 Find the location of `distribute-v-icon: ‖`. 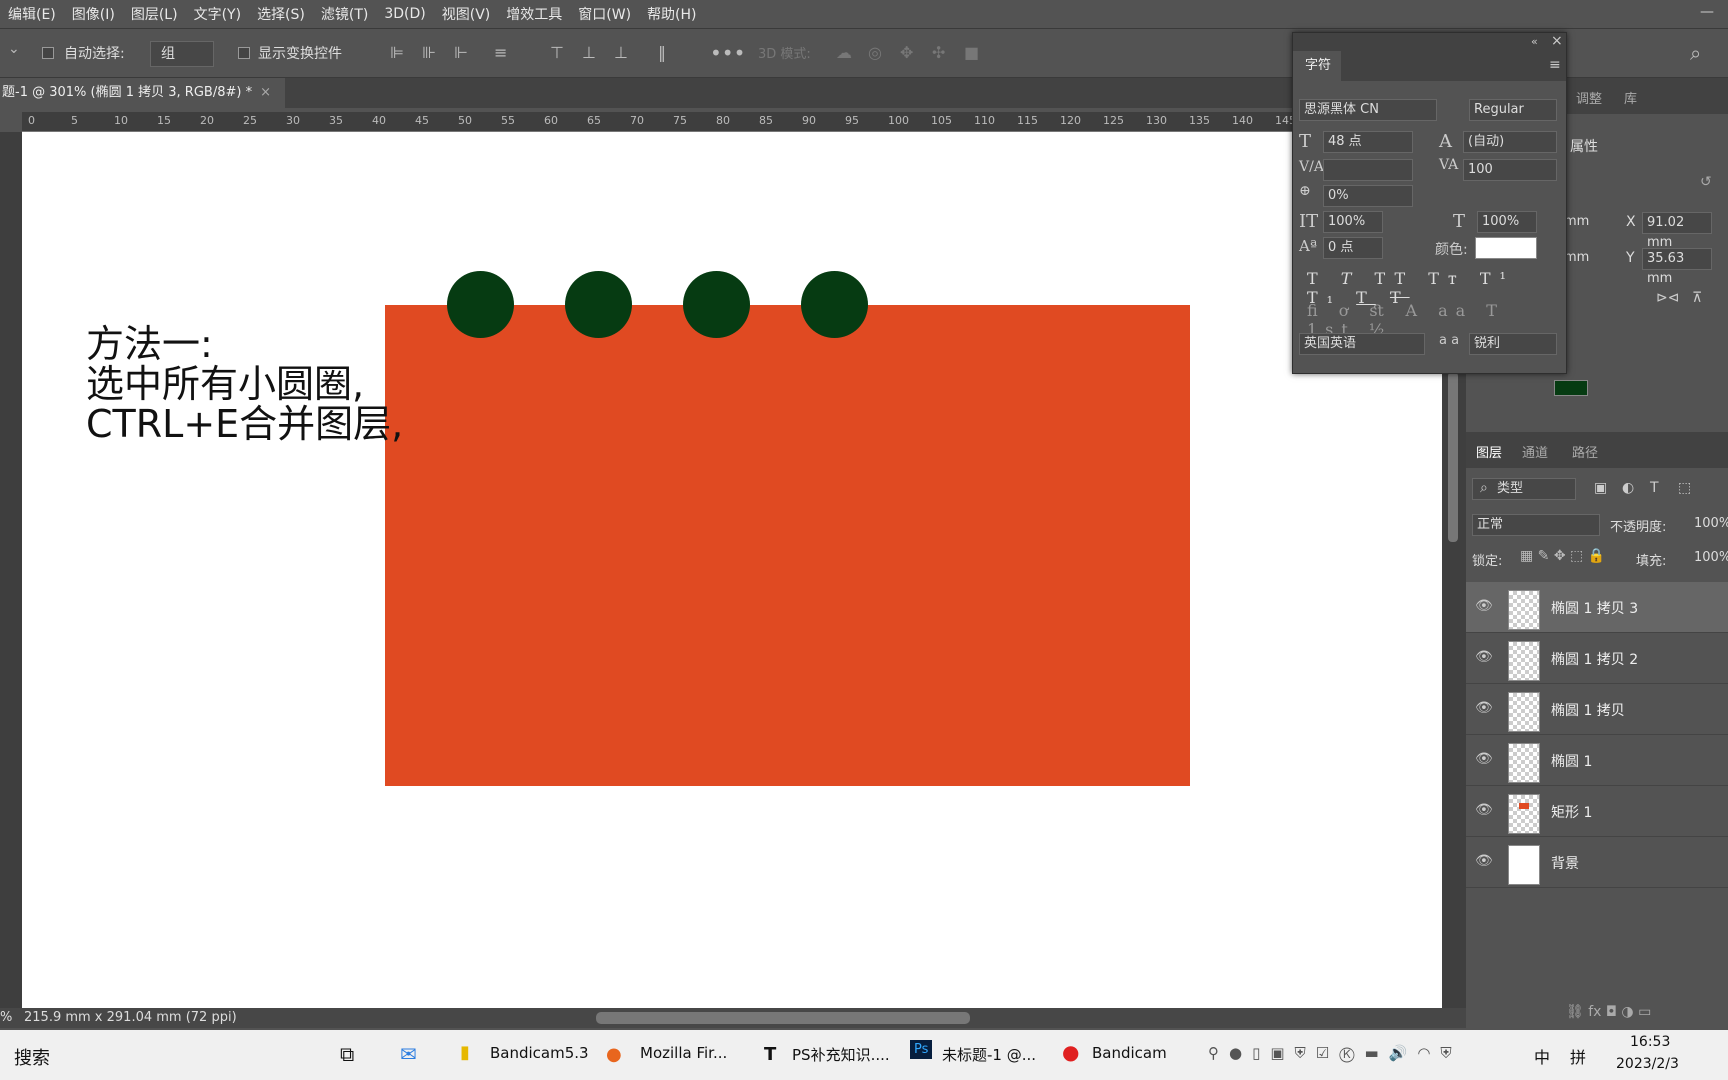

distribute-v-icon: ‖ is located at coordinates (662, 52).